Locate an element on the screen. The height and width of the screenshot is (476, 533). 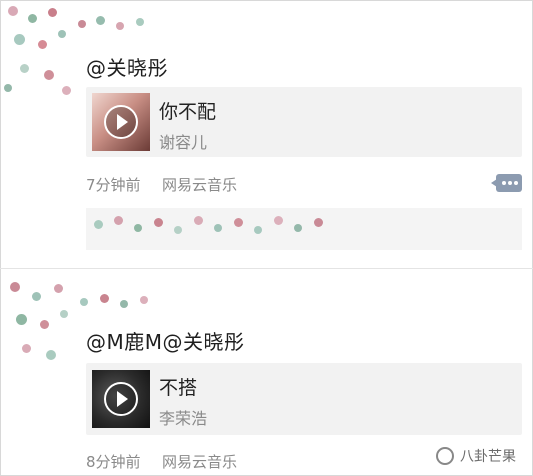
wechat-logo-icon is located at coordinates (445, 456).